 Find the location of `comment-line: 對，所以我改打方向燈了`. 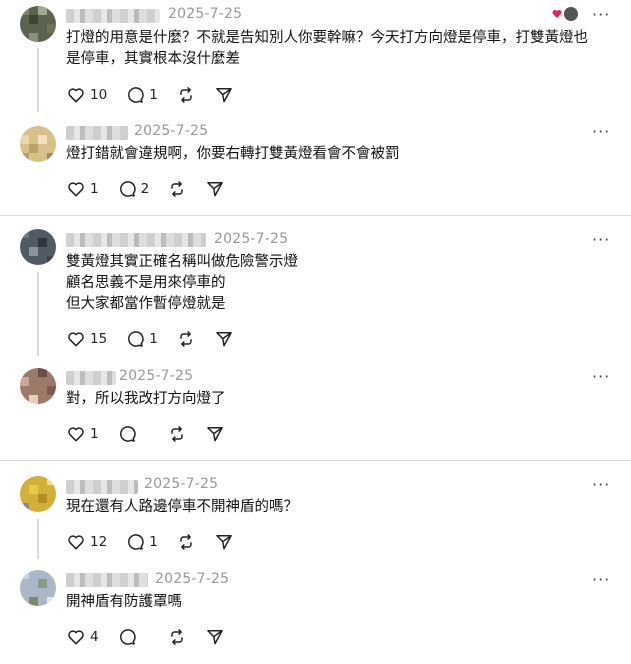

comment-line: 對，所以我改打方向燈了 is located at coordinates (146, 399).